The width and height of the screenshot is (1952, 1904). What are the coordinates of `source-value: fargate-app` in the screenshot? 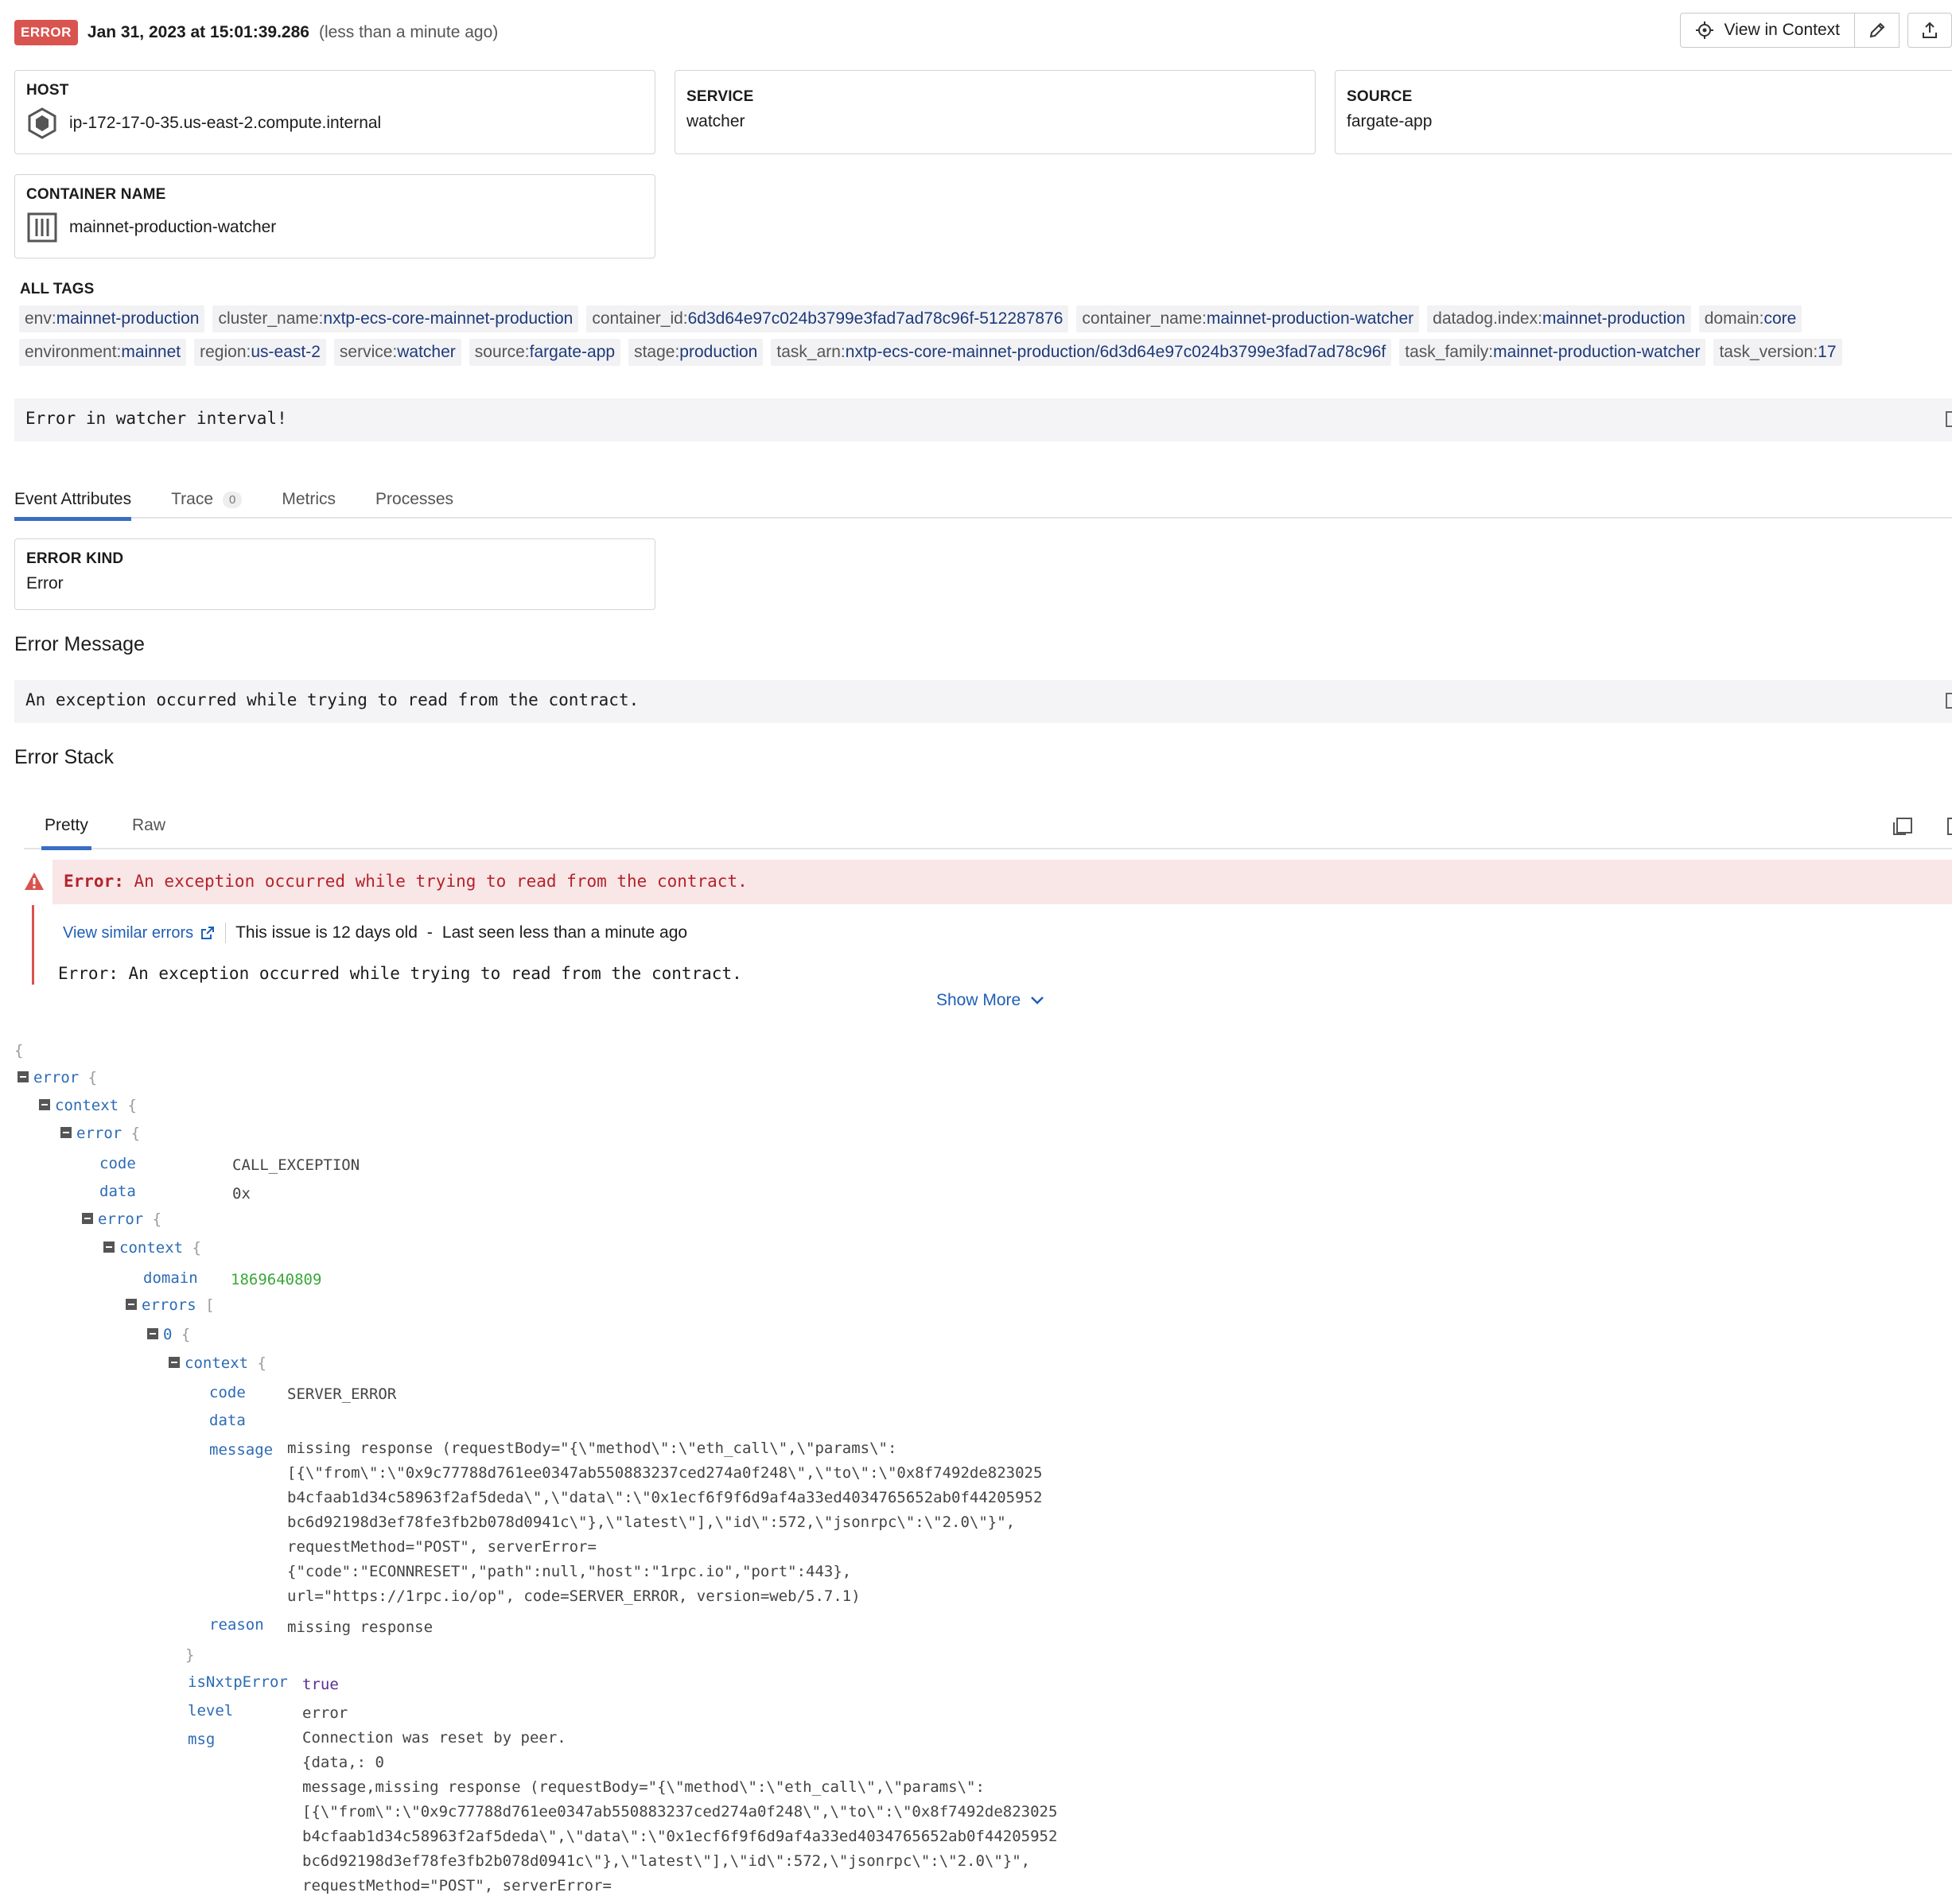 It's located at (1389, 121).